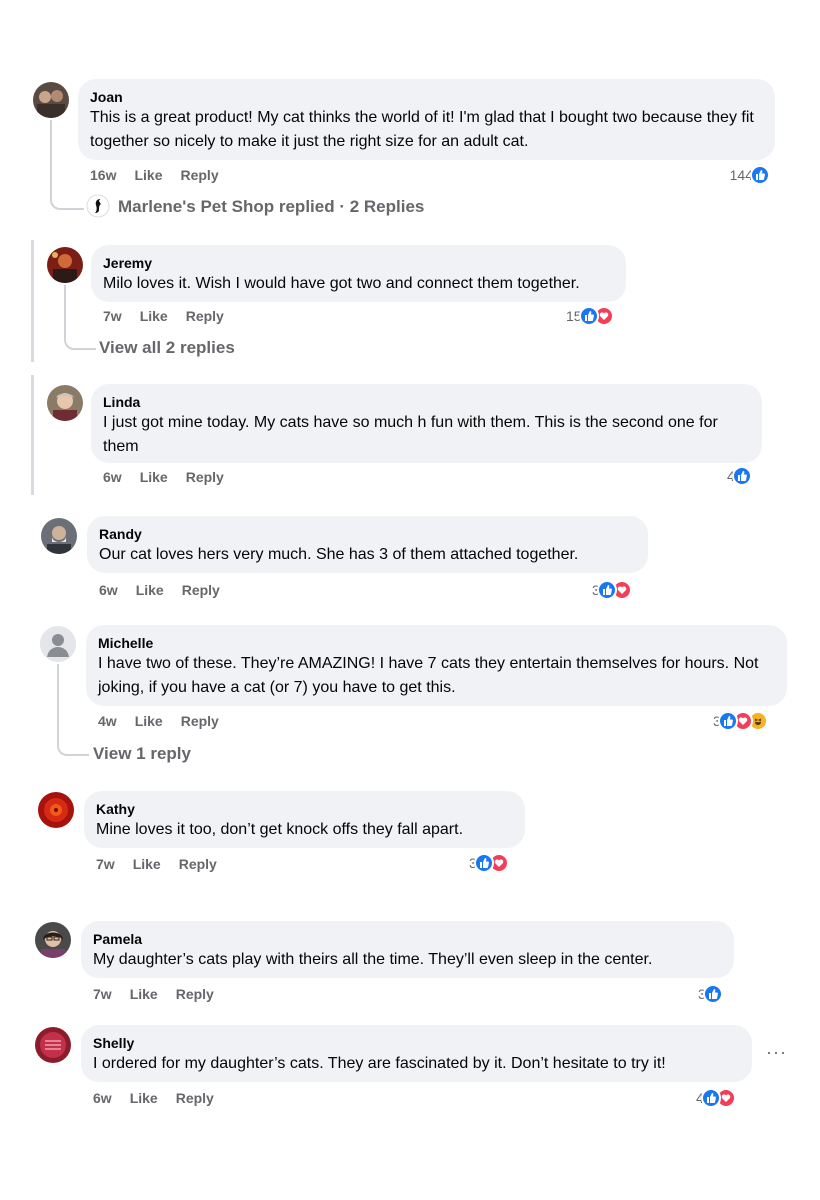  Describe the element at coordinates (416, 1043) in the screenshot. I see `commenter-name: Shelly` at that location.